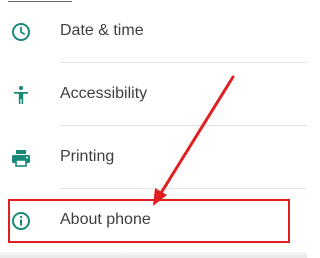 The height and width of the screenshot is (258, 320). Describe the element at coordinates (87, 156) in the screenshot. I see `settings-item-label: Printing` at that location.